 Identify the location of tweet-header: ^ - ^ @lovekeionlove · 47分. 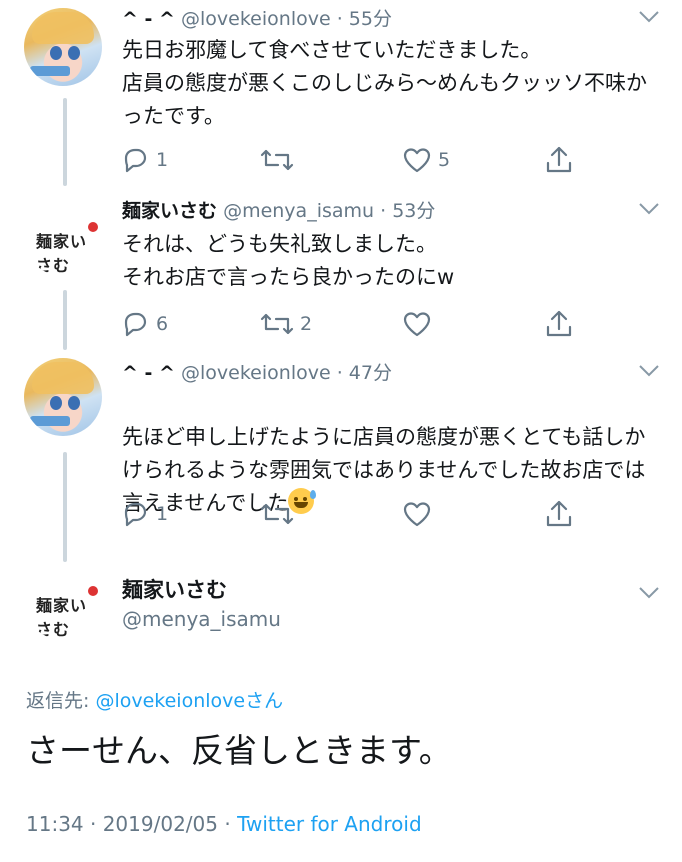
(257, 373).